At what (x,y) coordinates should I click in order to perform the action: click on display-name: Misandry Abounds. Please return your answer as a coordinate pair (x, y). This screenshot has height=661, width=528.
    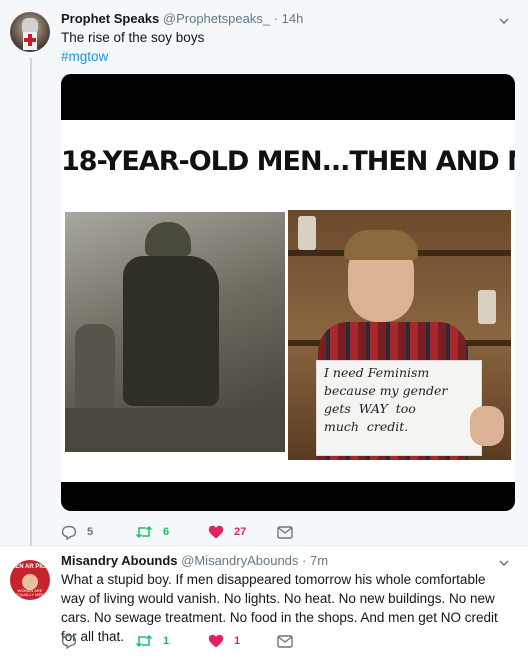
    Looking at the image, I should click on (119, 560).